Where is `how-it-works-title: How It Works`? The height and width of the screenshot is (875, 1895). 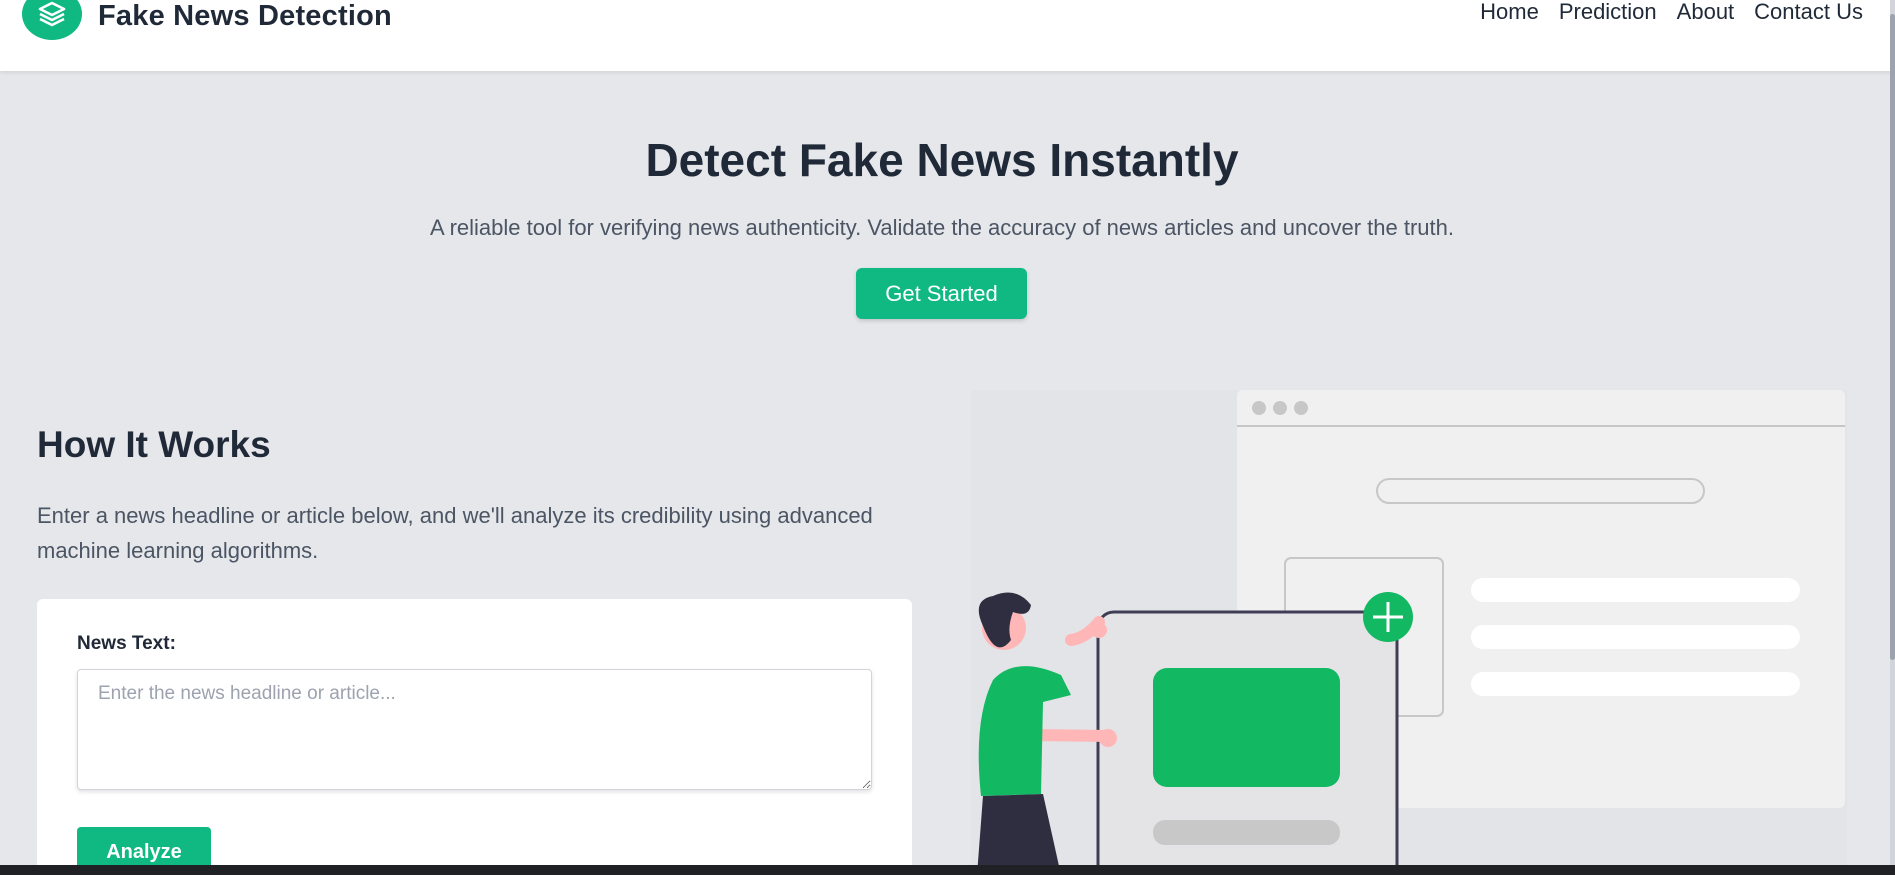
how-it-works-title: How It Works is located at coordinates (154, 444).